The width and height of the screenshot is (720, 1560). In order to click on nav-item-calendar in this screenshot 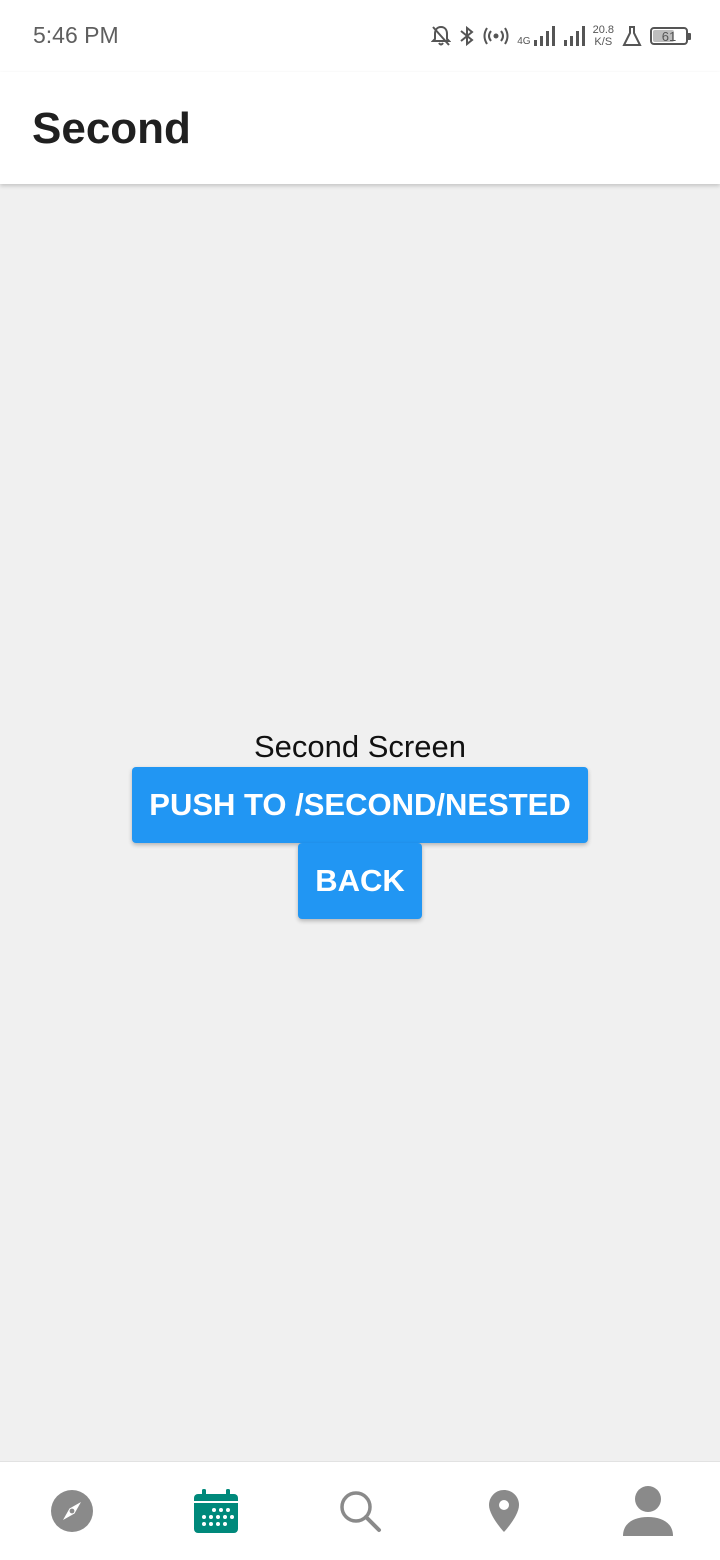, I will do `click(216, 1511)`.